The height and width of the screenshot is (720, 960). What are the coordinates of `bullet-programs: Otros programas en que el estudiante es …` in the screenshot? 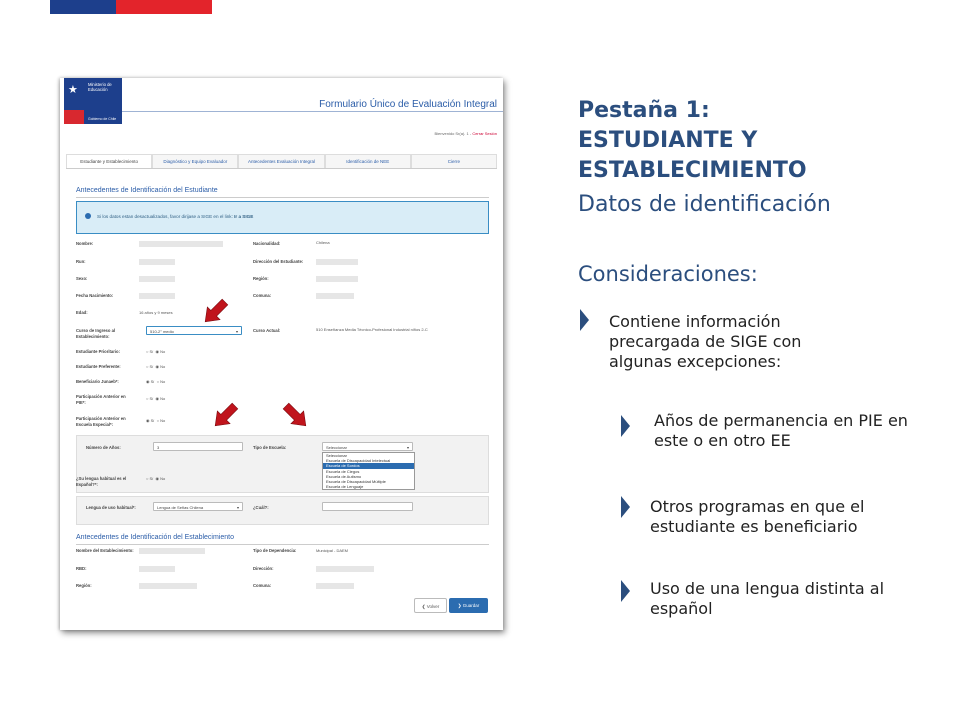 It's located at (757, 516).